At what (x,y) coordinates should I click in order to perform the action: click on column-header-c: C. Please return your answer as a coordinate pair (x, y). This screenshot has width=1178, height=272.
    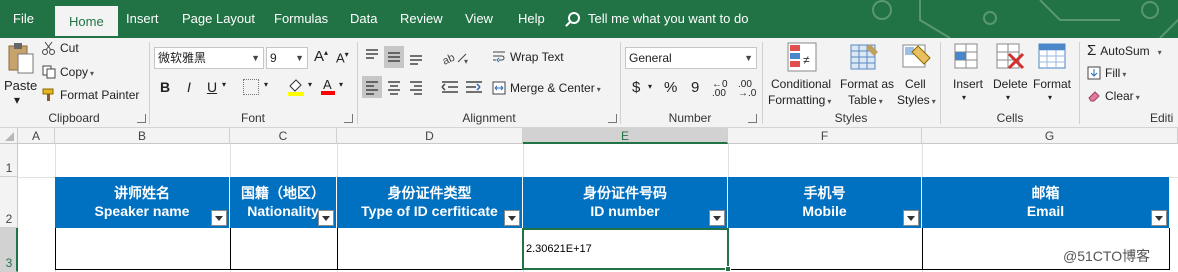
    Looking at the image, I should click on (283, 136).